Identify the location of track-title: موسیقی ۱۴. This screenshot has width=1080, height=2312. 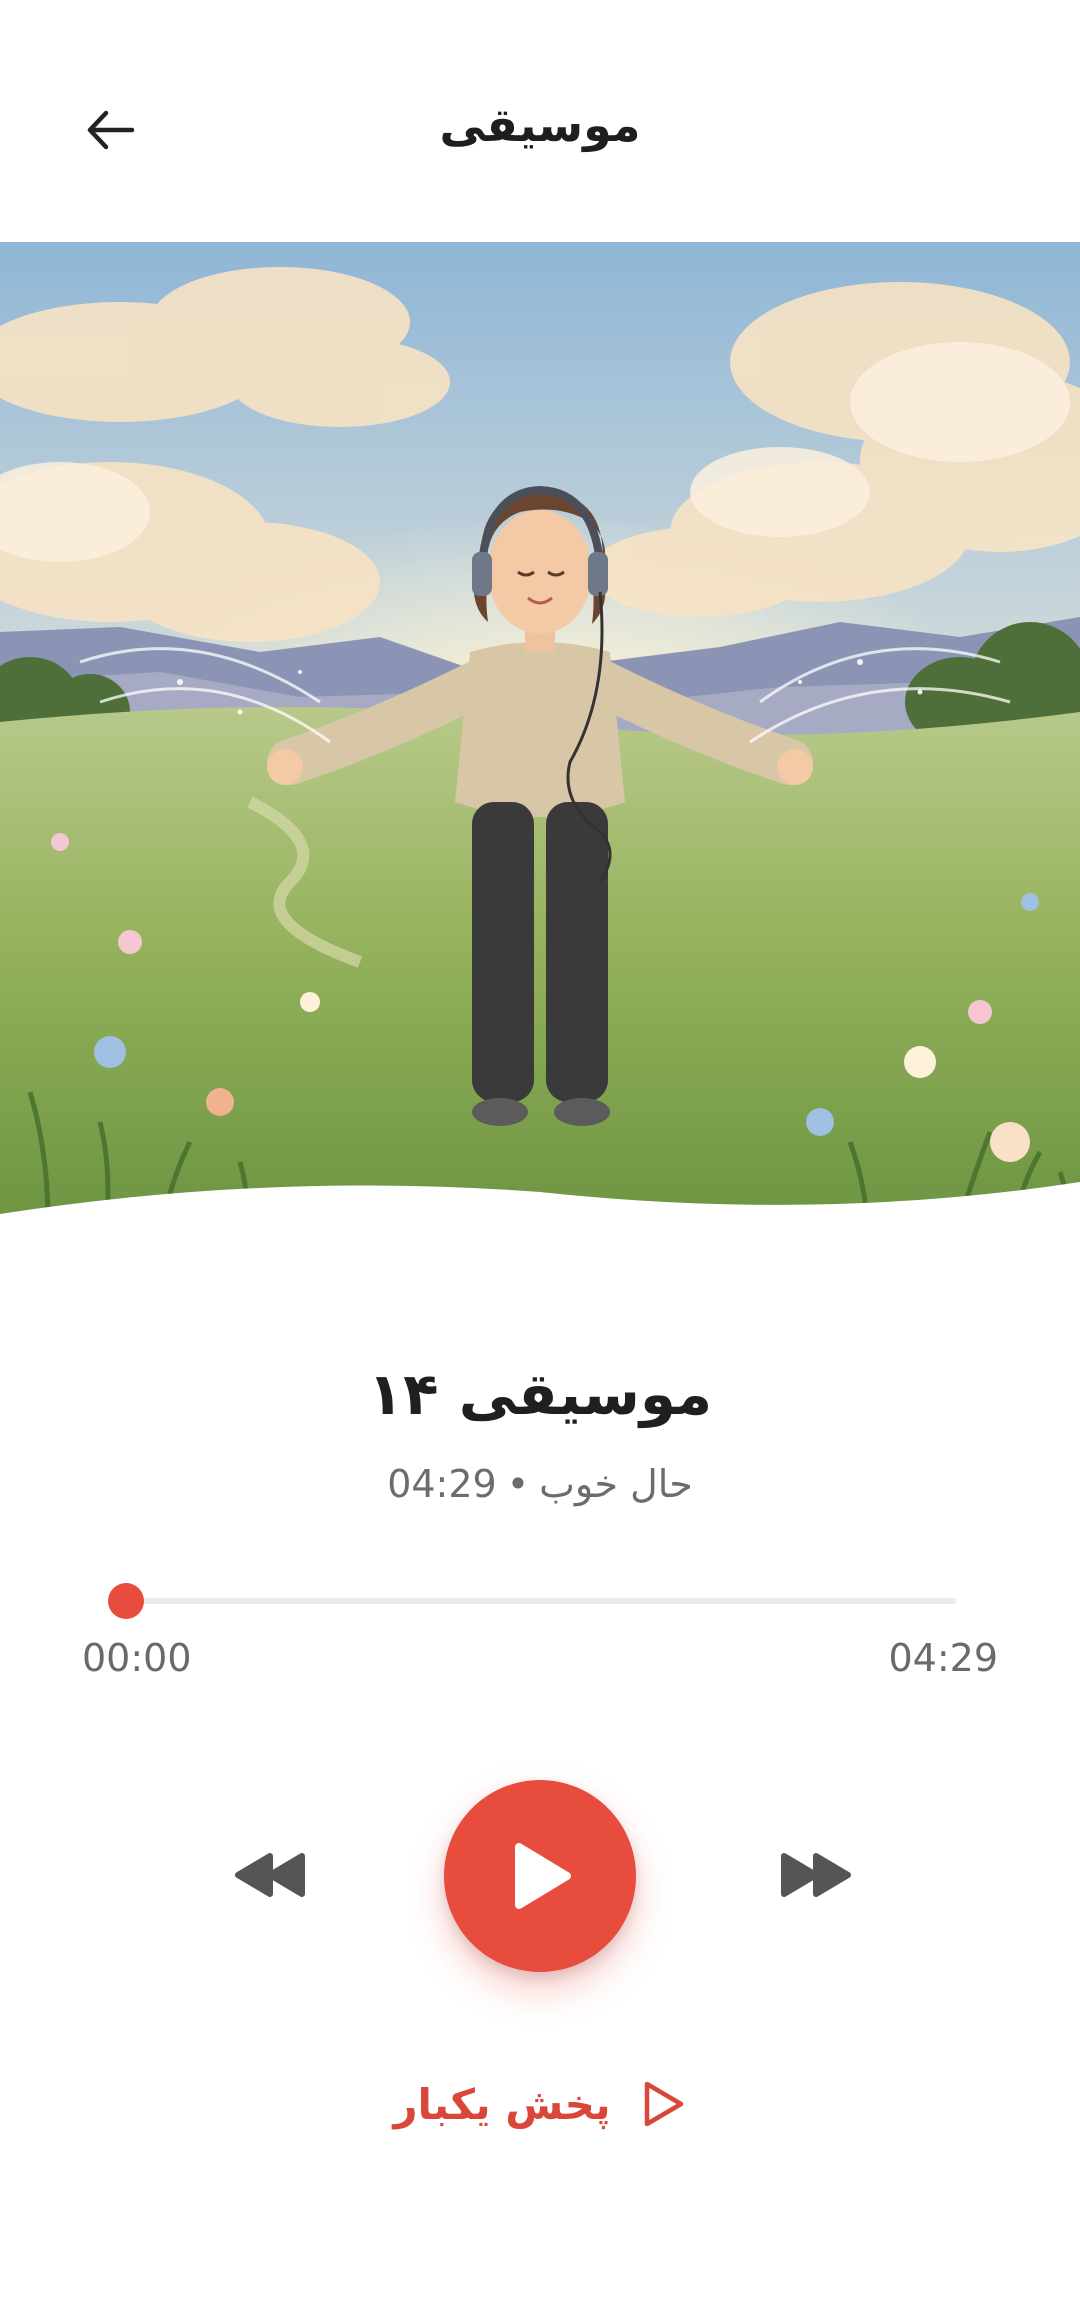
(540, 1394).